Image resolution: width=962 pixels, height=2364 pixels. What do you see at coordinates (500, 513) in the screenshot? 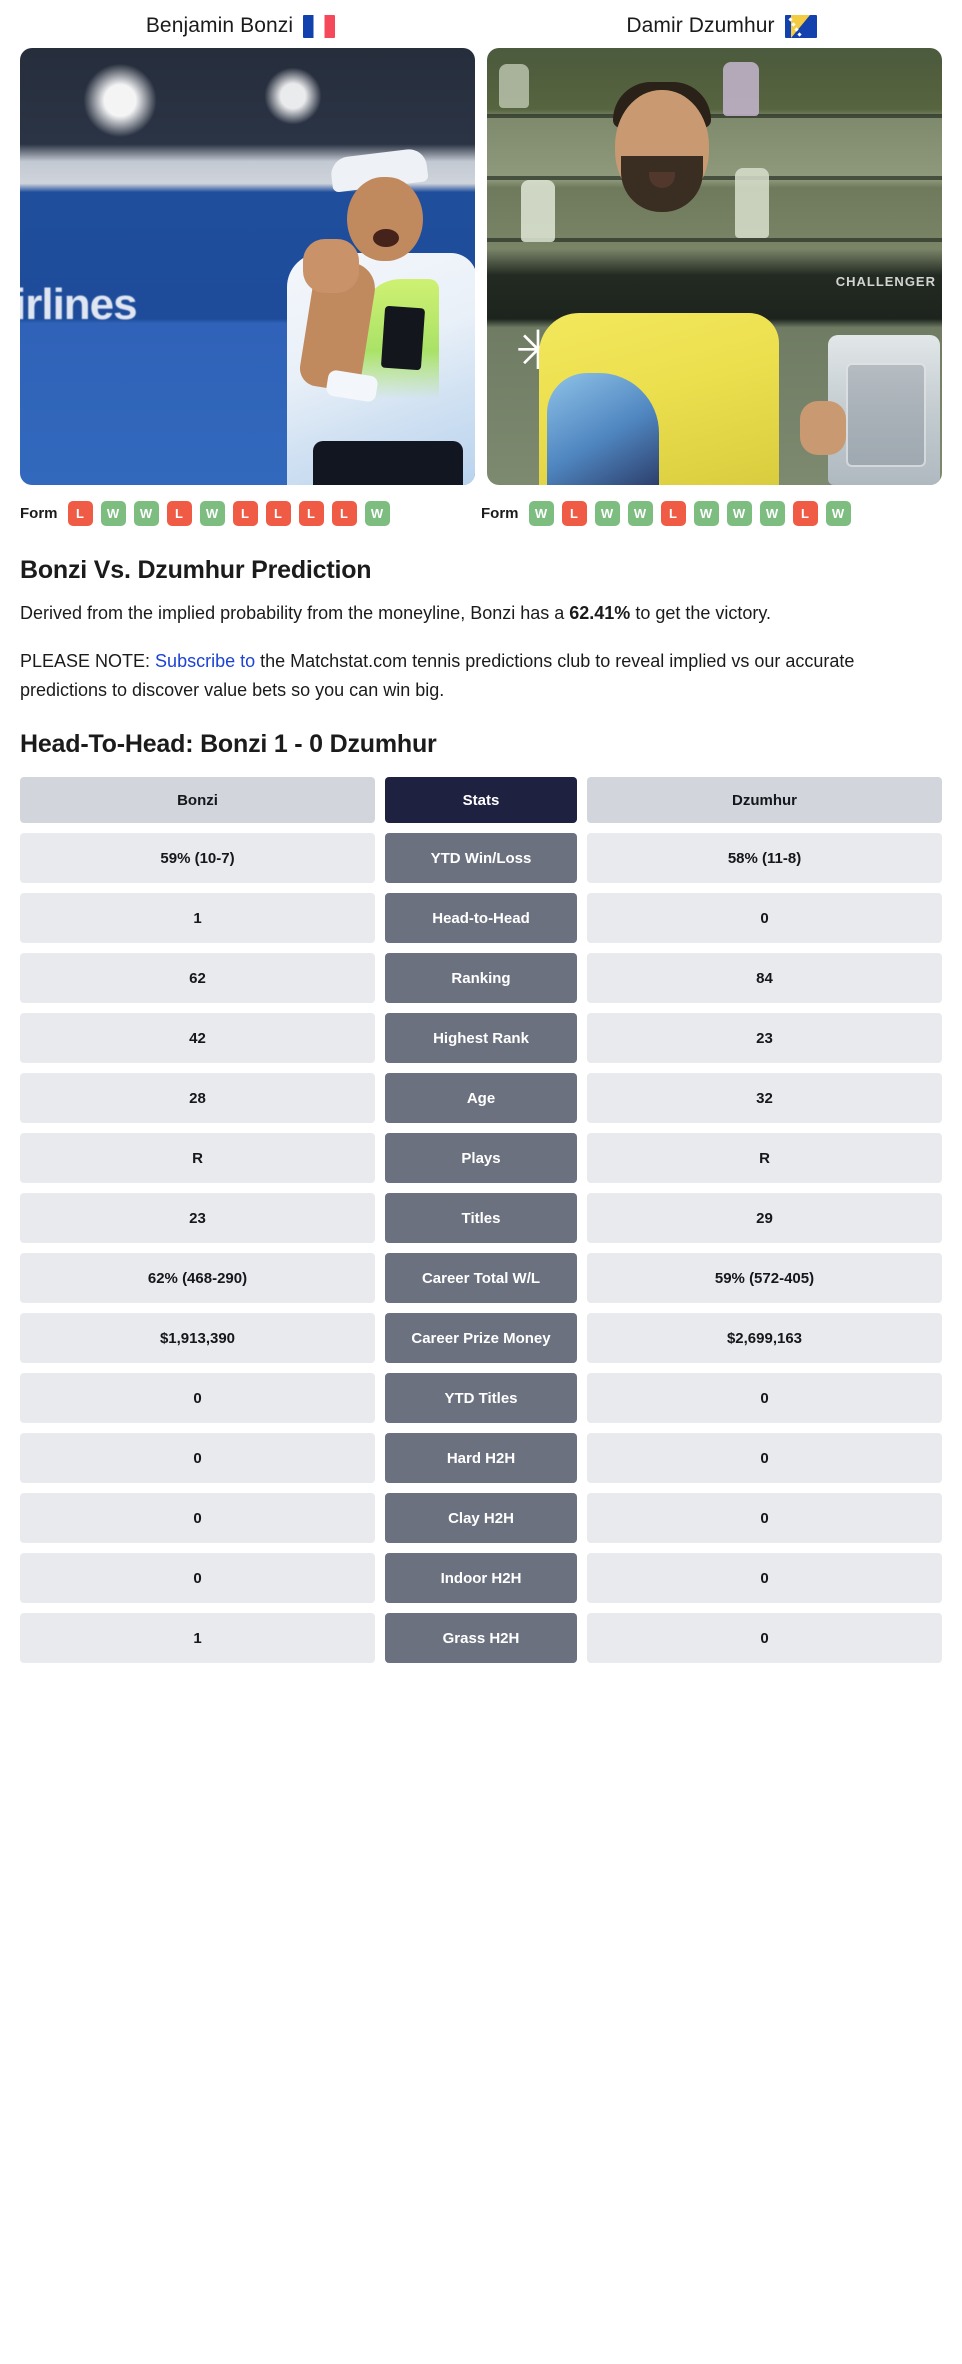
I see `form-label-dzumhur: Form` at bounding box center [500, 513].